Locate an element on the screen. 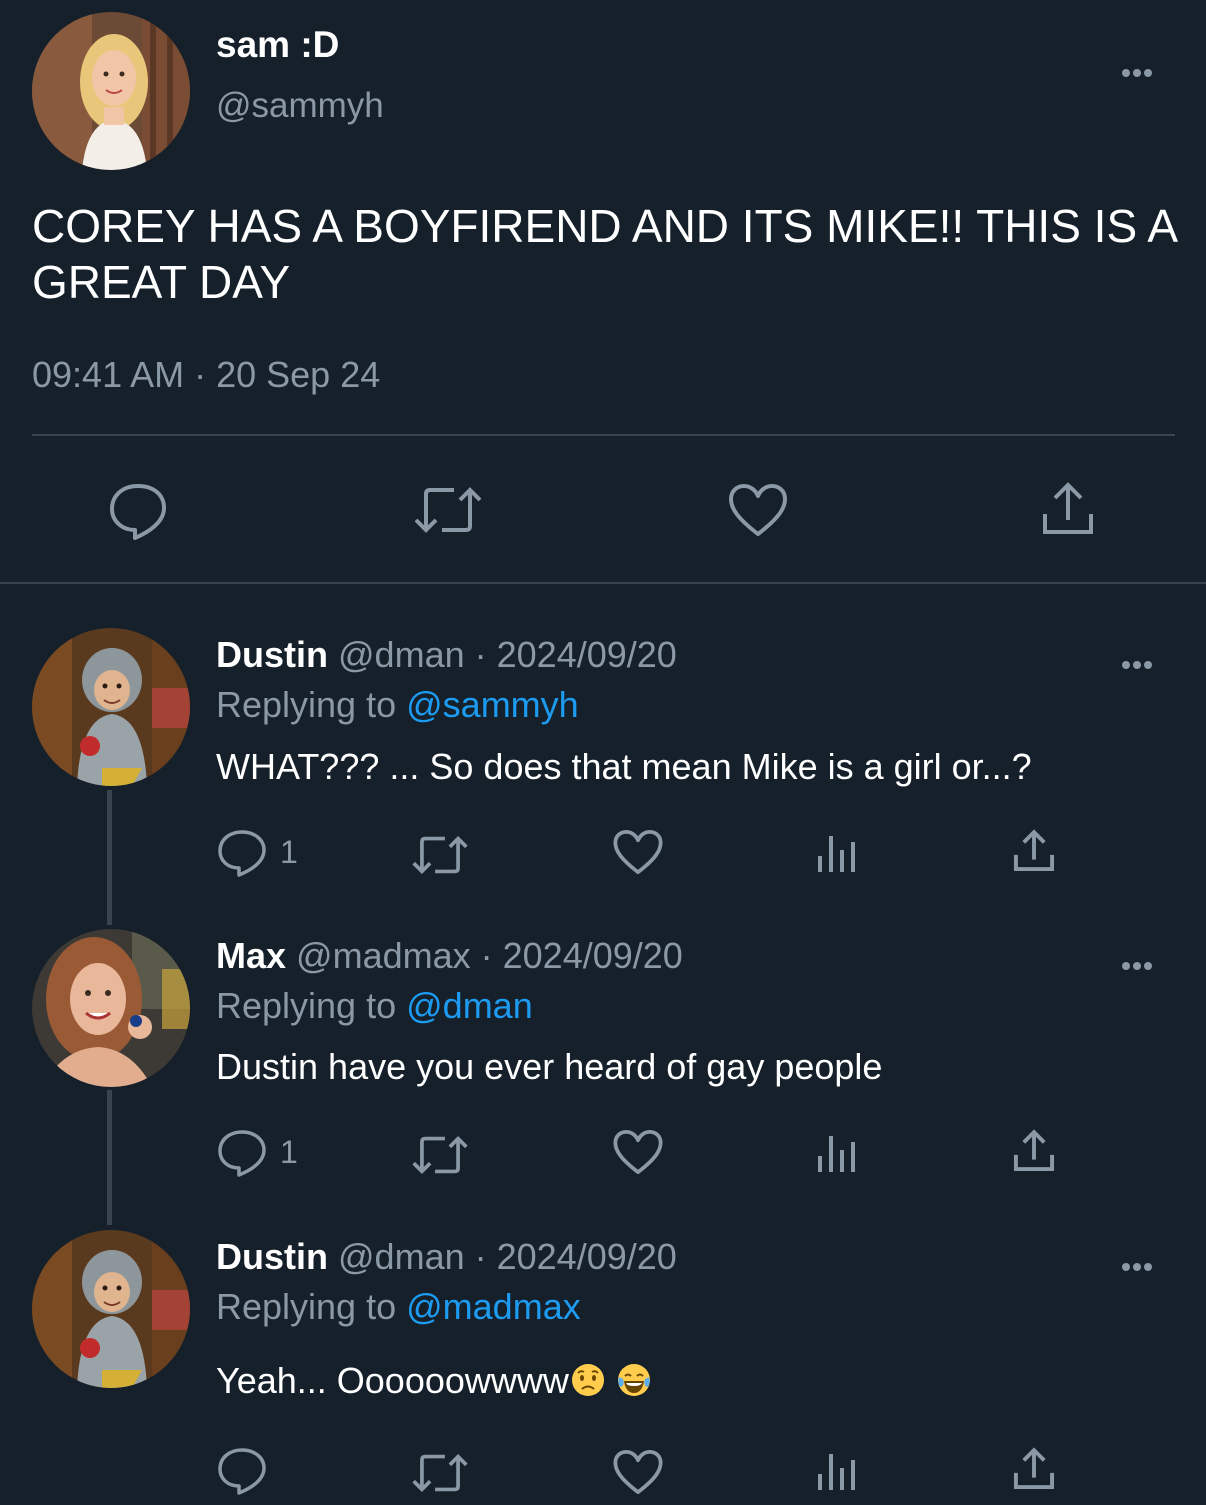 This screenshot has height=1505, width=1206. avatar-madmax is located at coordinates (111, 1008).